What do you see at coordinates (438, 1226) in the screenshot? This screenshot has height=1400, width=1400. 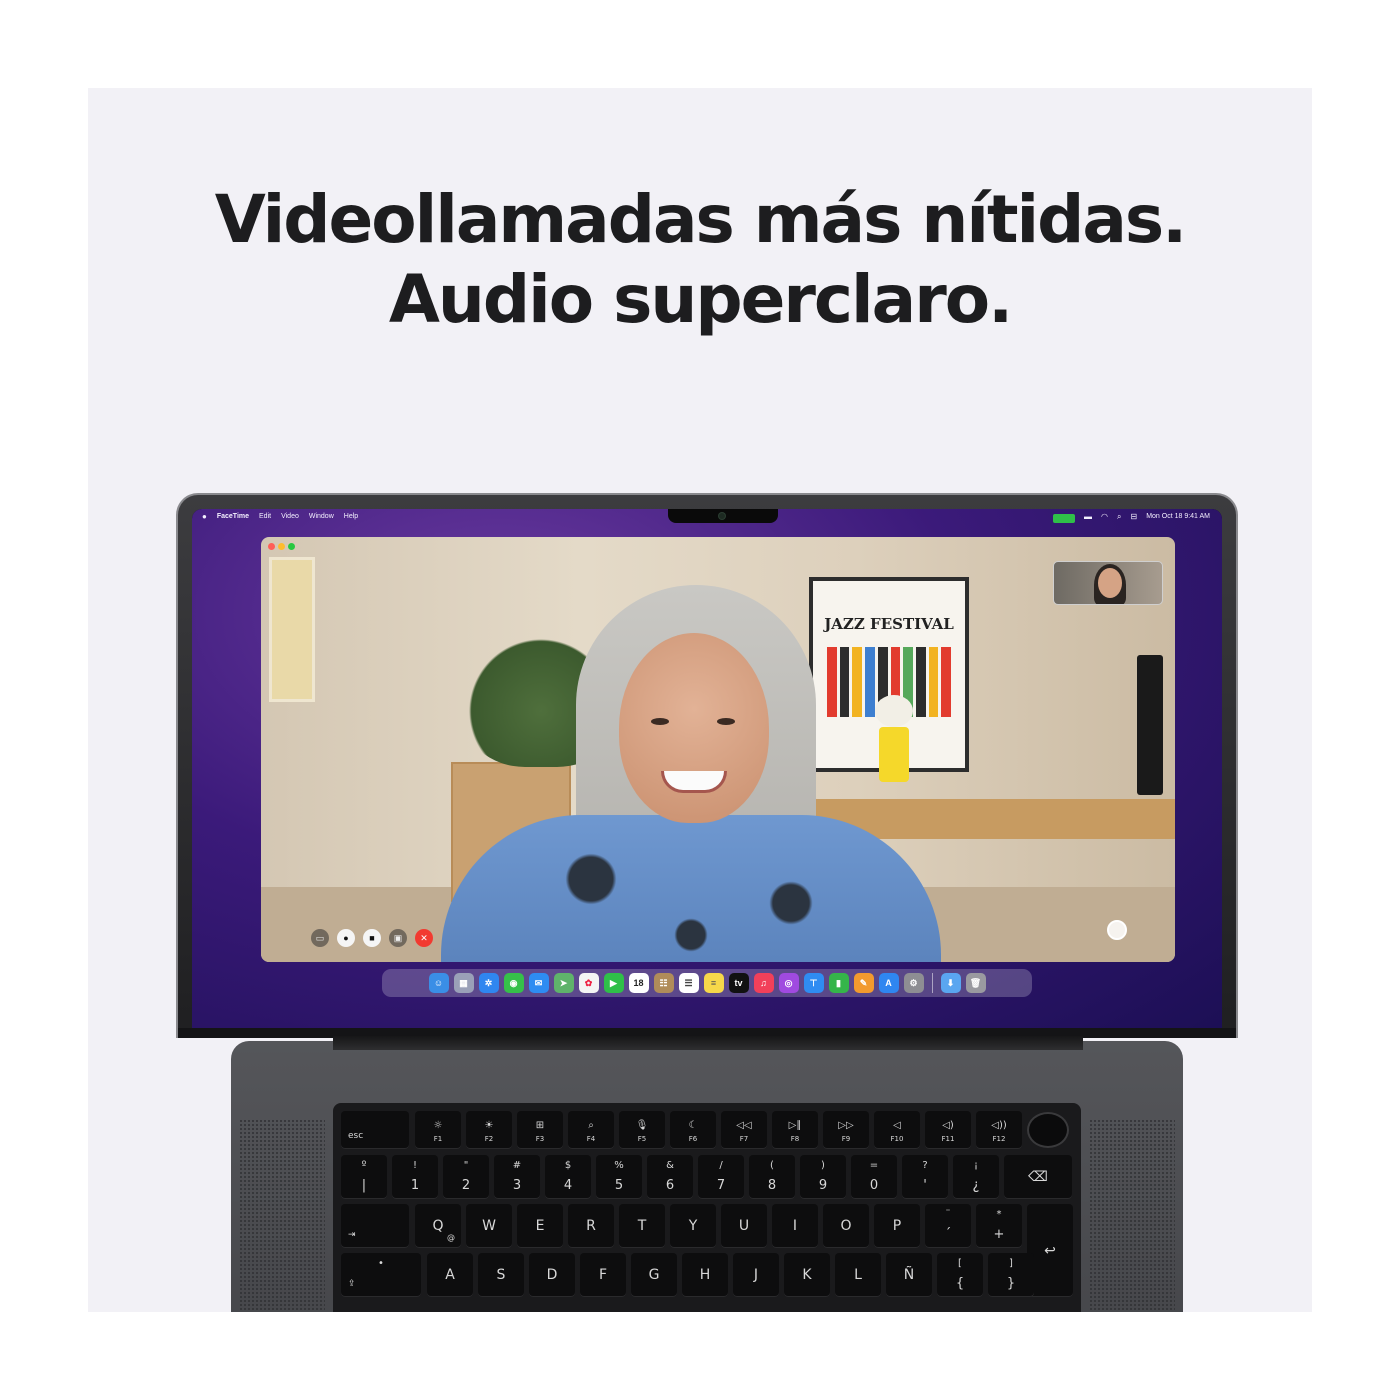 I see `key-q: Q @` at bounding box center [438, 1226].